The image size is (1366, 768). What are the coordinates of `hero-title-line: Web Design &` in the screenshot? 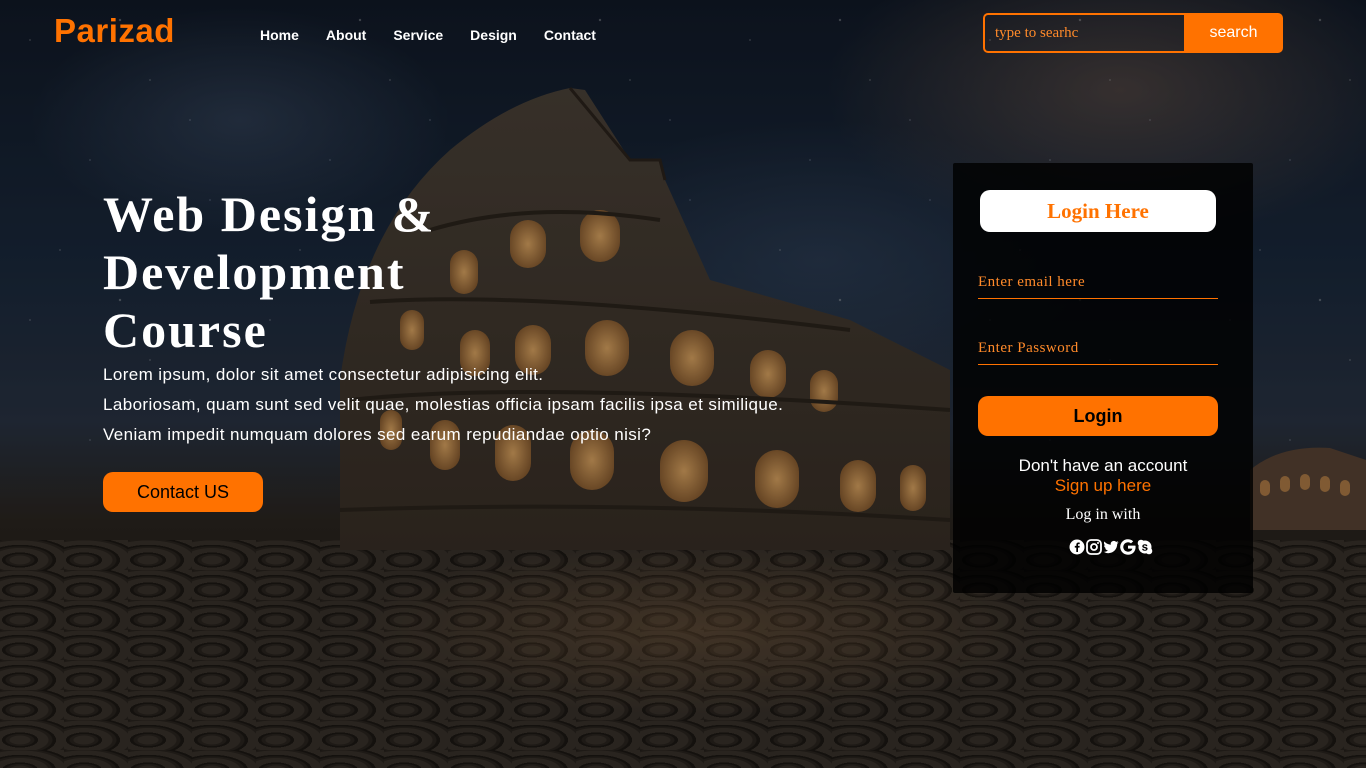 It's located at (269, 214).